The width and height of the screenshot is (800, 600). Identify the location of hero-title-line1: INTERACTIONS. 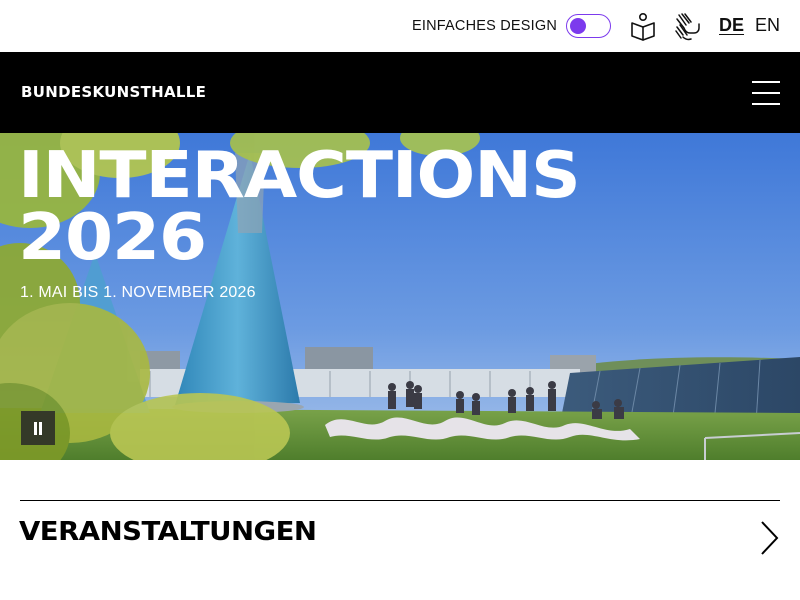
(299, 176).